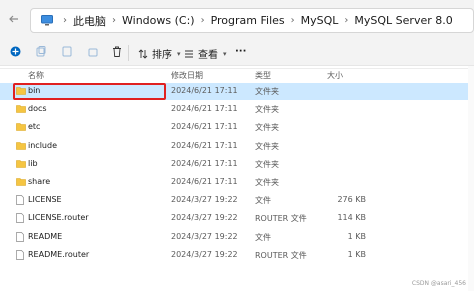  I want to click on breadcrumb-this-pc: 此电脑, so click(89, 21).